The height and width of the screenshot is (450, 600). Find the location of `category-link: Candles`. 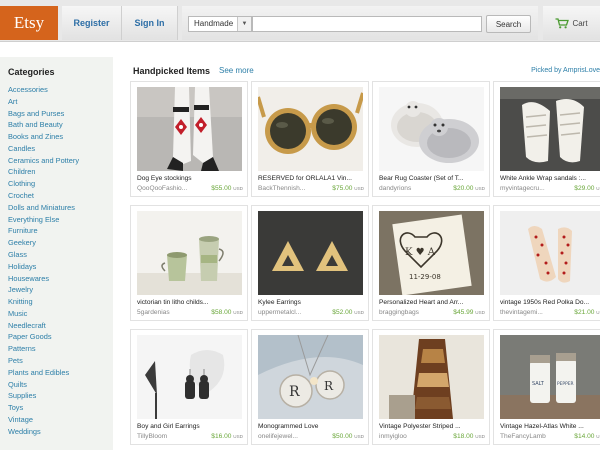

category-link: Candles is located at coordinates (60, 149).